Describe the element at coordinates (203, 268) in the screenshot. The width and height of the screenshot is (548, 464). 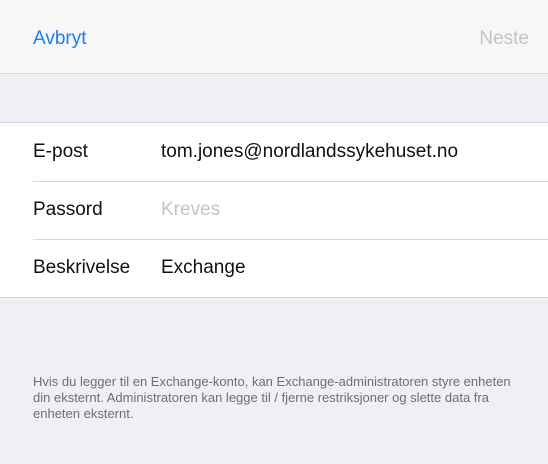
I see `description-field: Exchange` at that location.